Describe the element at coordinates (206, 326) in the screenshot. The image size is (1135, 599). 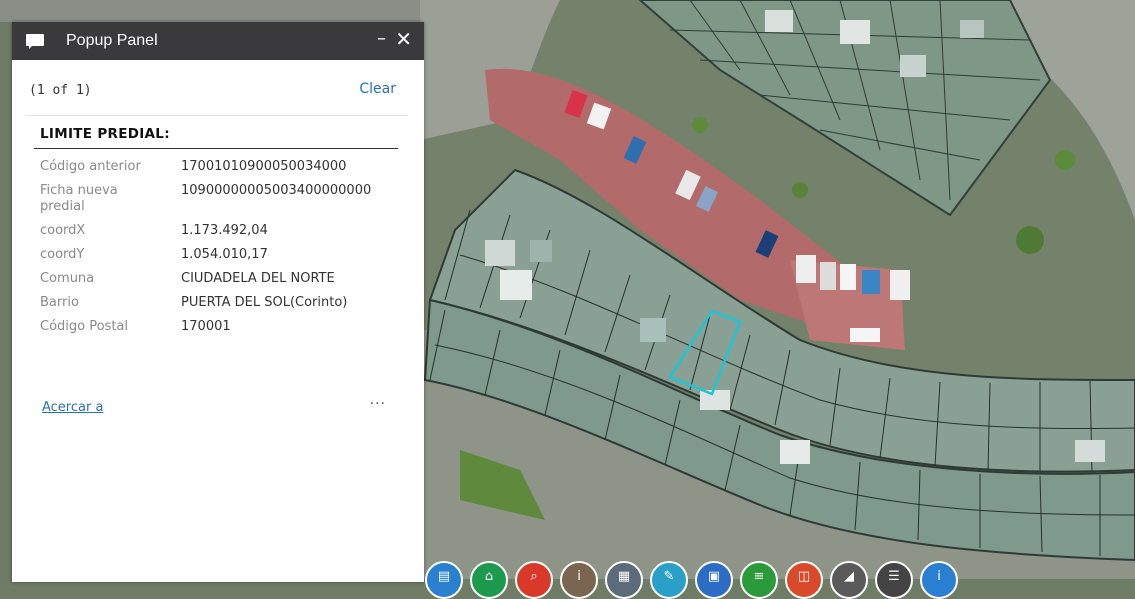
I see `attribute-value: 170001` at that location.